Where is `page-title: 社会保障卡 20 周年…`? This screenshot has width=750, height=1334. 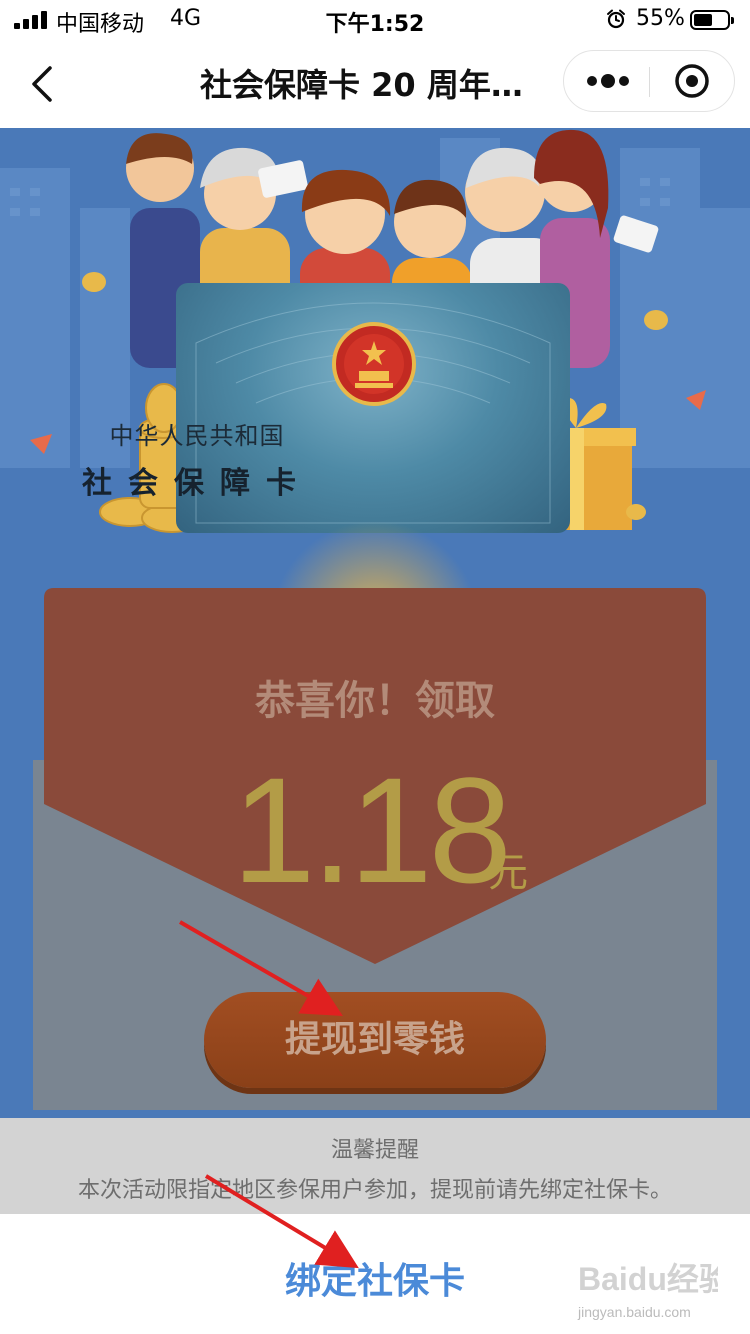 page-title: 社会保障卡 20 周年… is located at coordinates (361, 85).